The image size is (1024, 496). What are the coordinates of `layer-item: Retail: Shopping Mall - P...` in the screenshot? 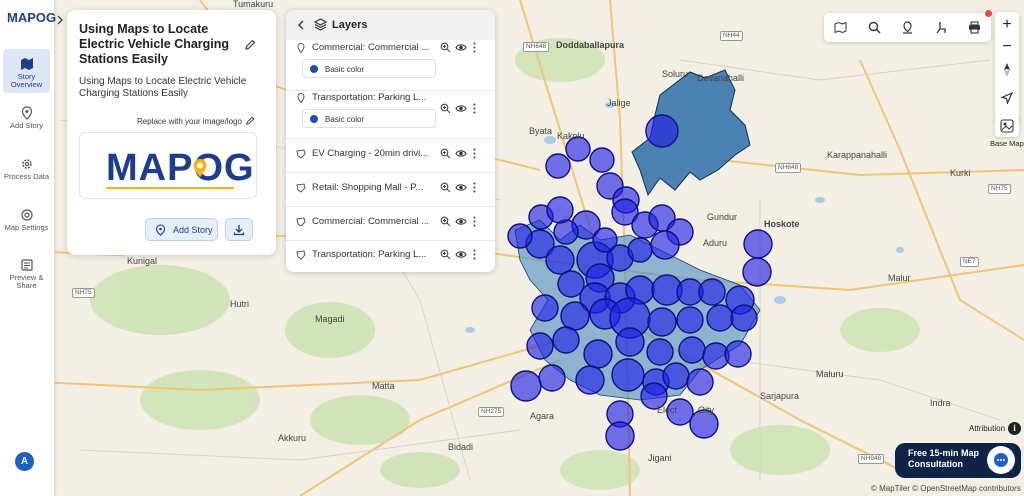 It's located at (390, 189).